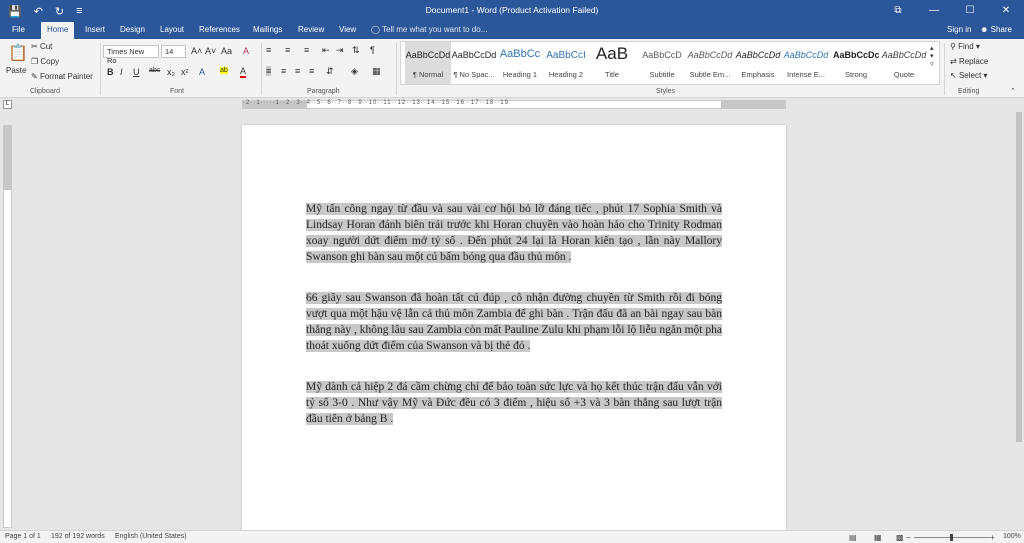  I want to click on grow-font-icon: A˄, so click(196, 51).